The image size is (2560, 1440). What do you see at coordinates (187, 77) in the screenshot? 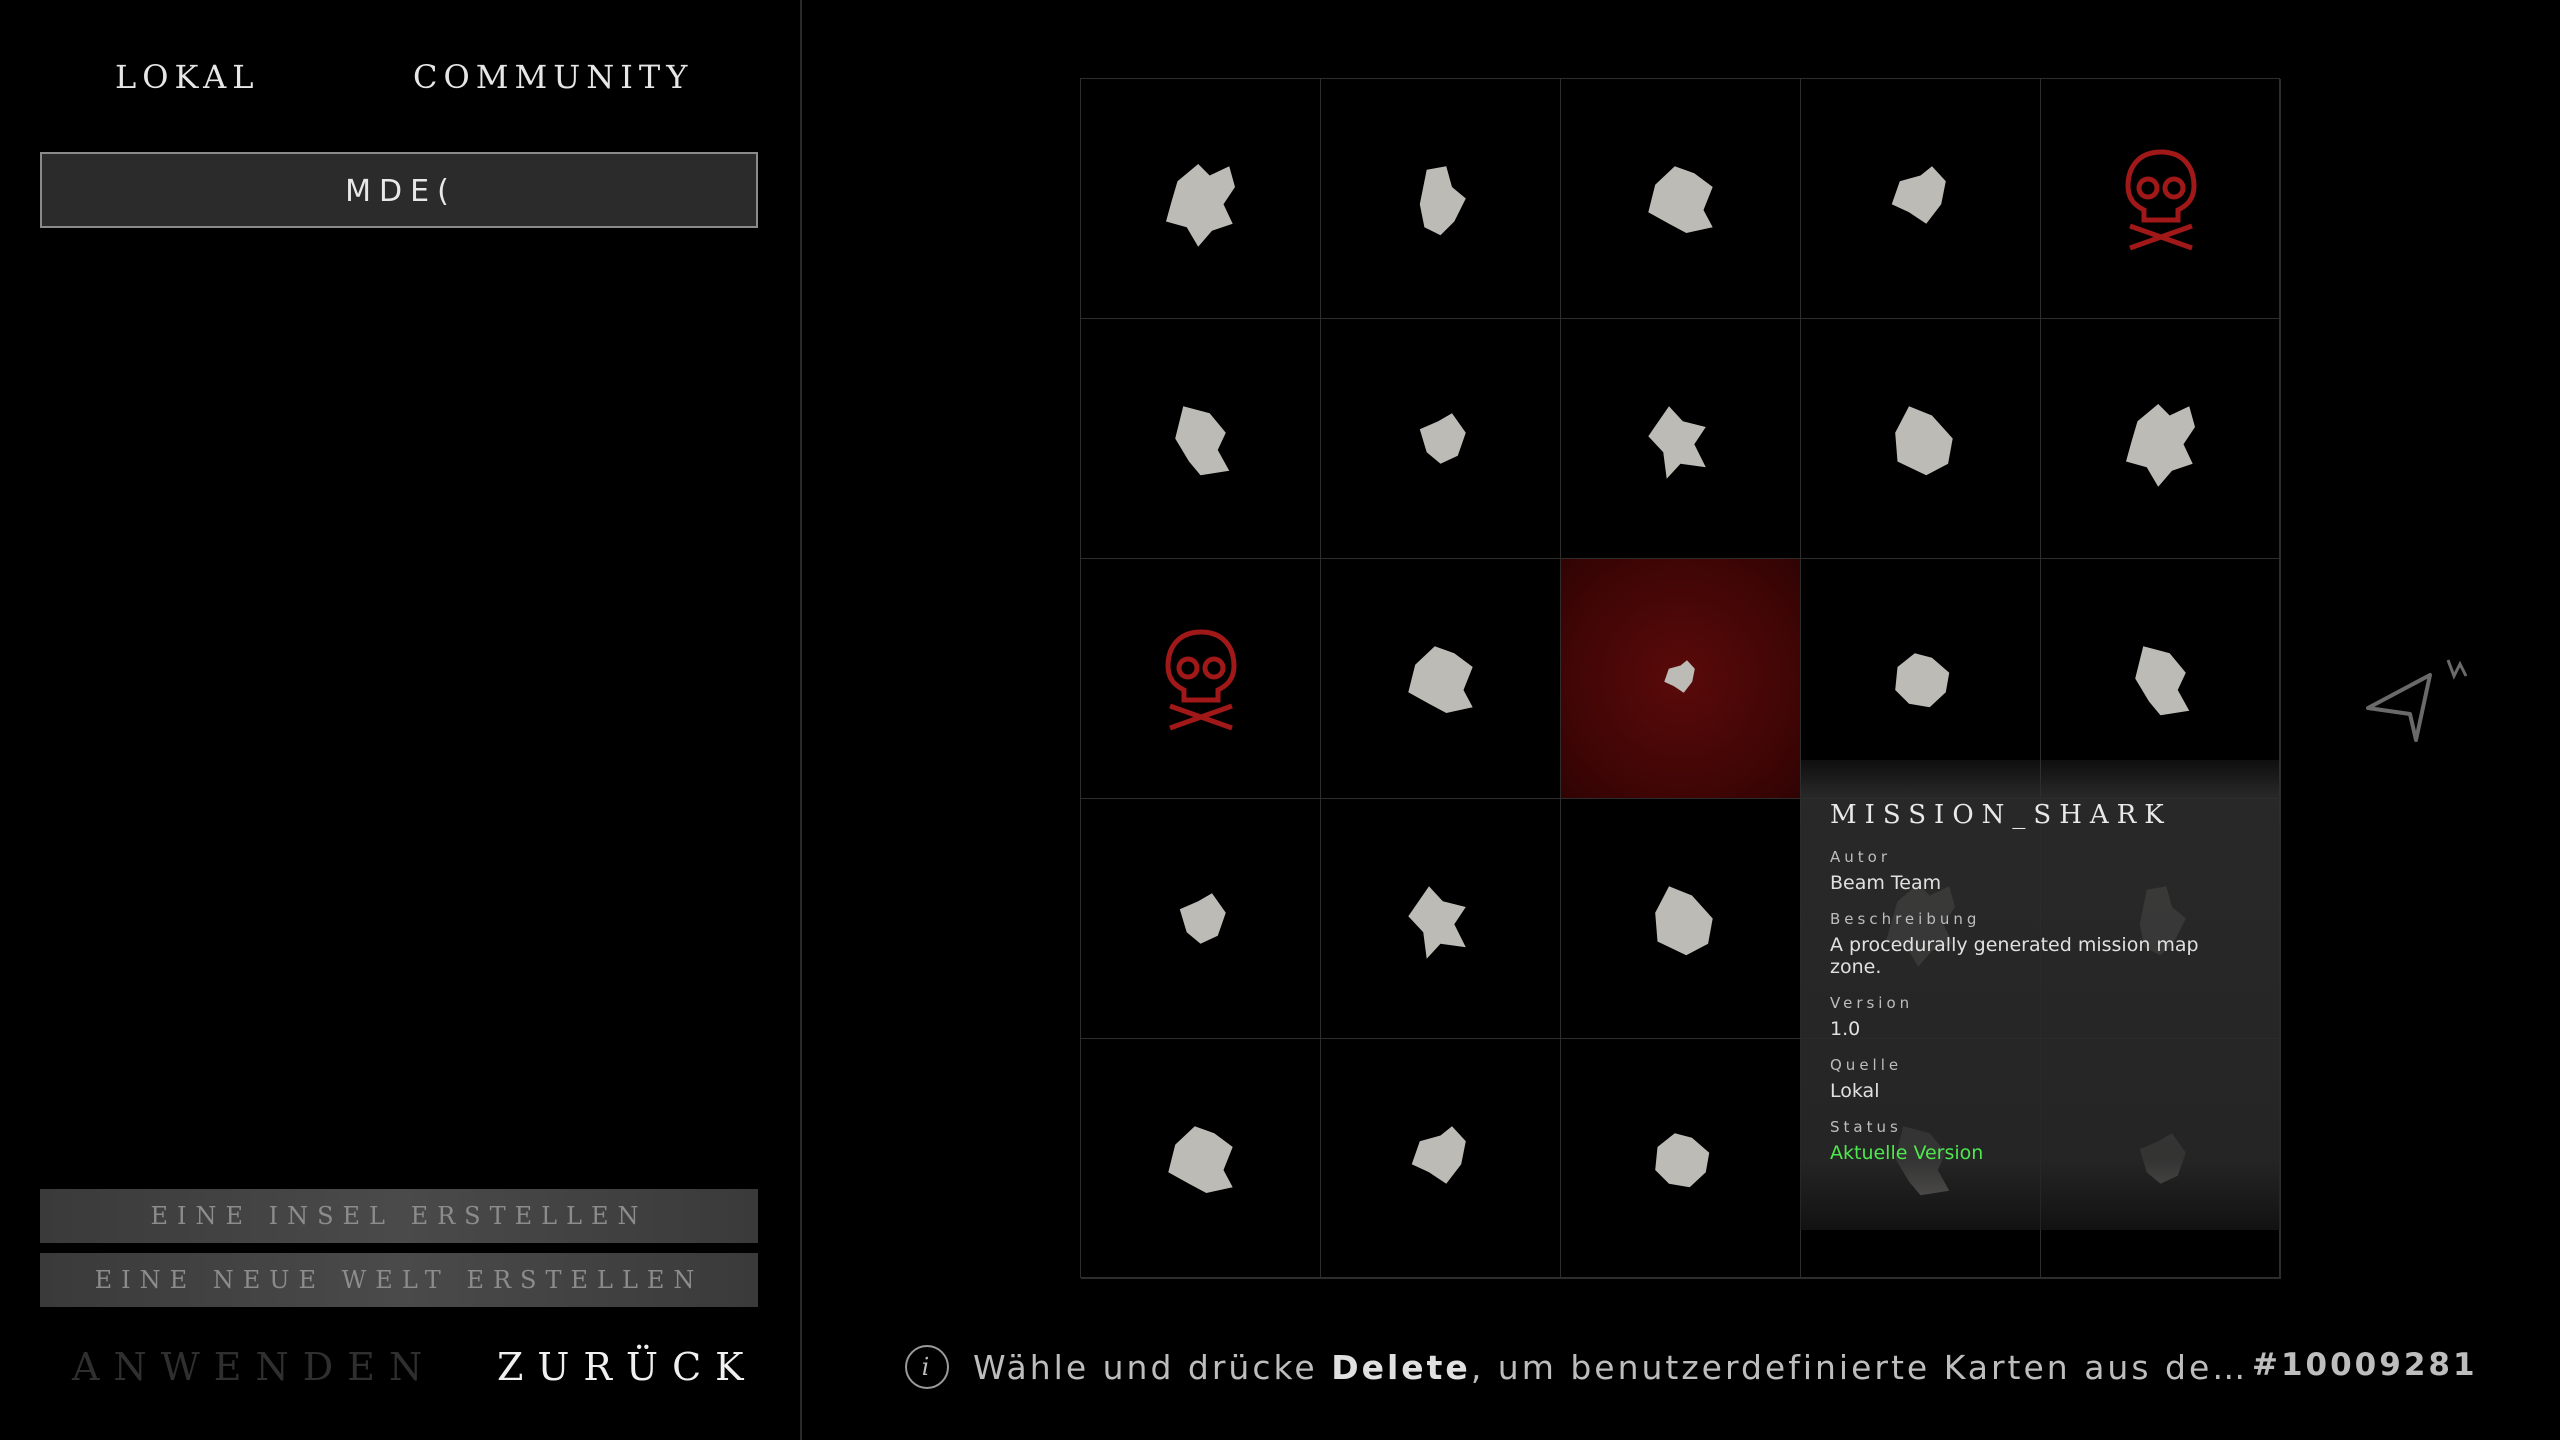
I see `tab-local: LOKAL` at bounding box center [187, 77].